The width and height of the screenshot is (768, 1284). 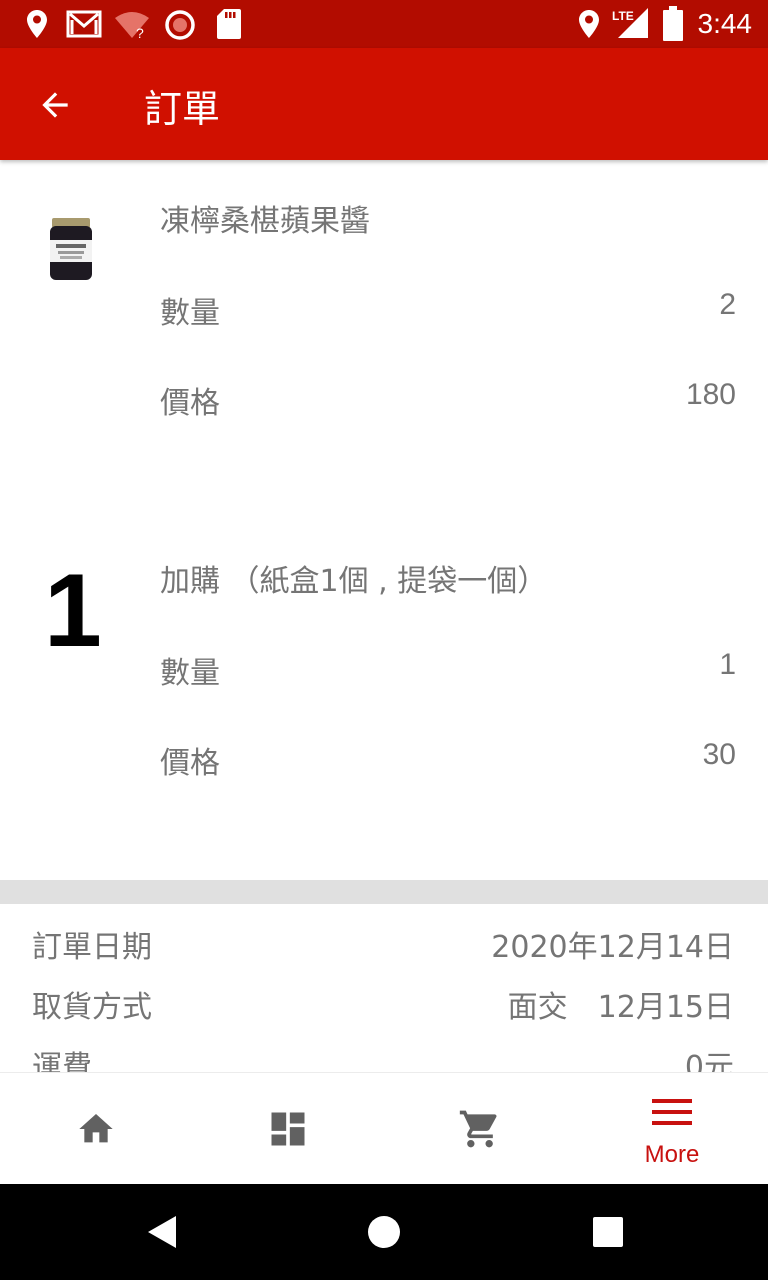 What do you see at coordinates (719, 754) in the screenshot?
I see `price-value: 30` at bounding box center [719, 754].